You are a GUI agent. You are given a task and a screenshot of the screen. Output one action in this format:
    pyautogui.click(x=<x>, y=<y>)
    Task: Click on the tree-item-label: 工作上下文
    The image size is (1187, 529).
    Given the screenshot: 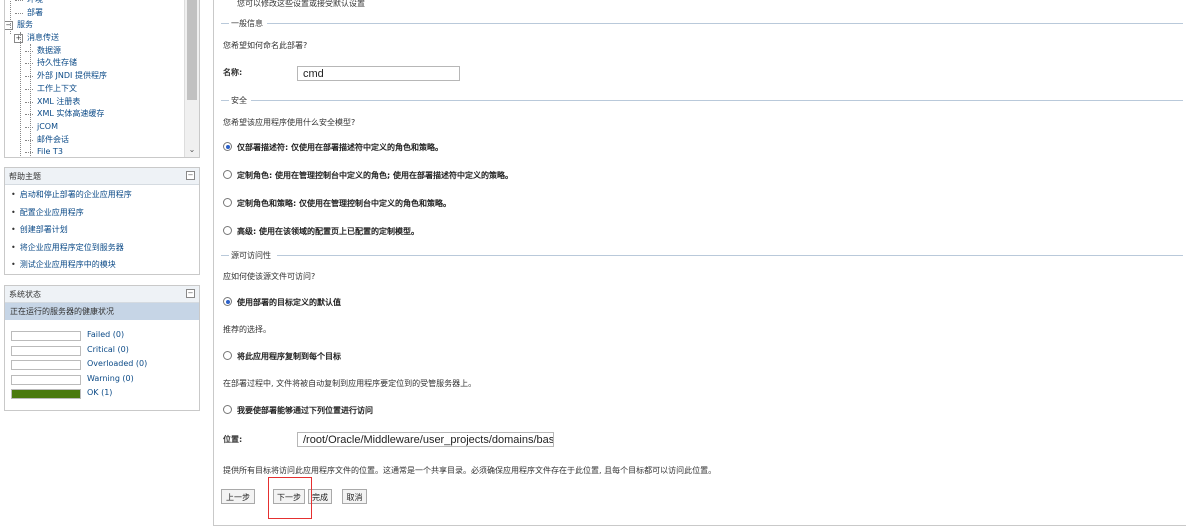 What is the action you would take?
    pyautogui.click(x=57, y=89)
    